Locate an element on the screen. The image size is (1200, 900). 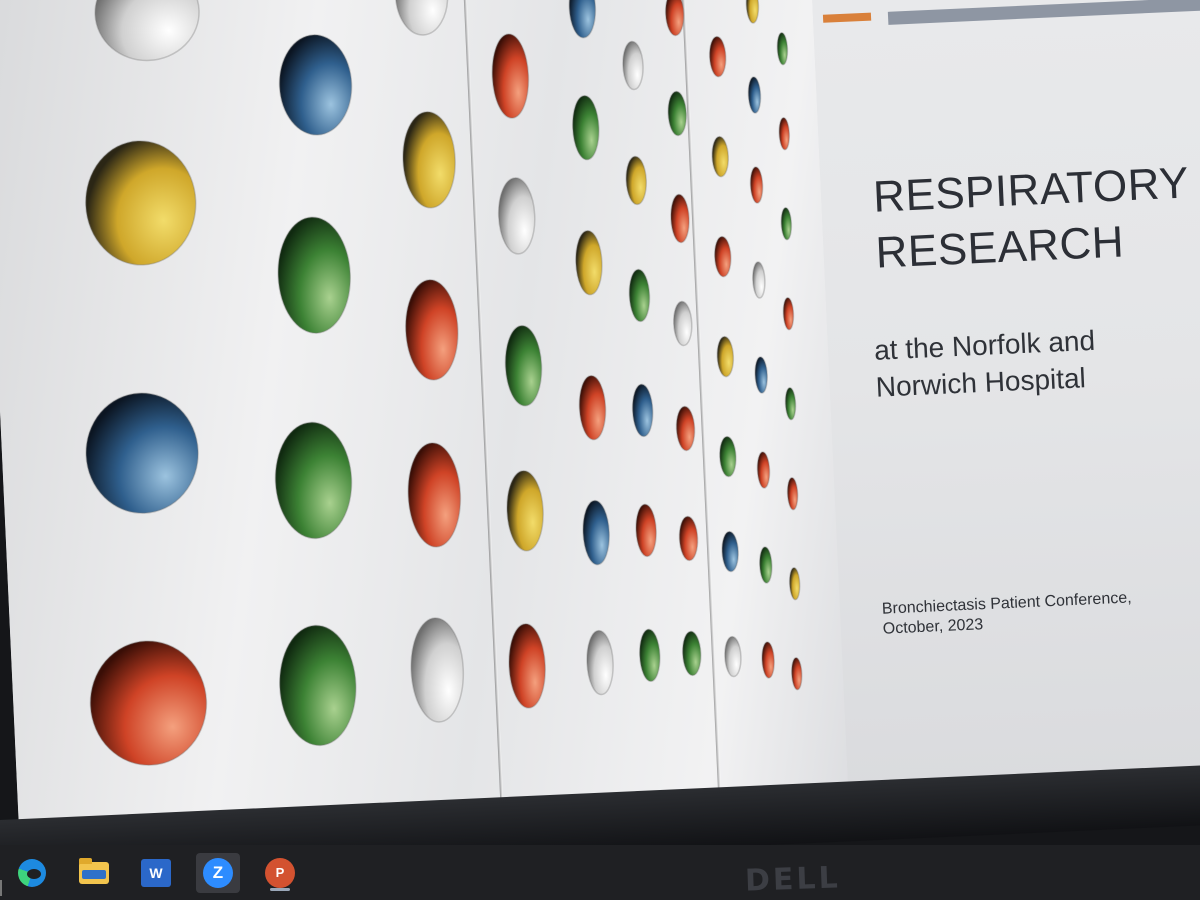
zoom-icon: Z is located at coordinates (218, 872).